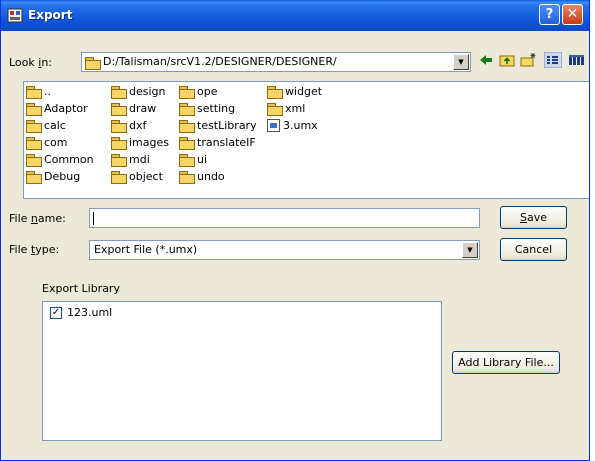 The width and height of the screenshot is (595, 461). Describe the element at coordinates (149, 142) in the screenshot. I see `item-label: images` at that location.